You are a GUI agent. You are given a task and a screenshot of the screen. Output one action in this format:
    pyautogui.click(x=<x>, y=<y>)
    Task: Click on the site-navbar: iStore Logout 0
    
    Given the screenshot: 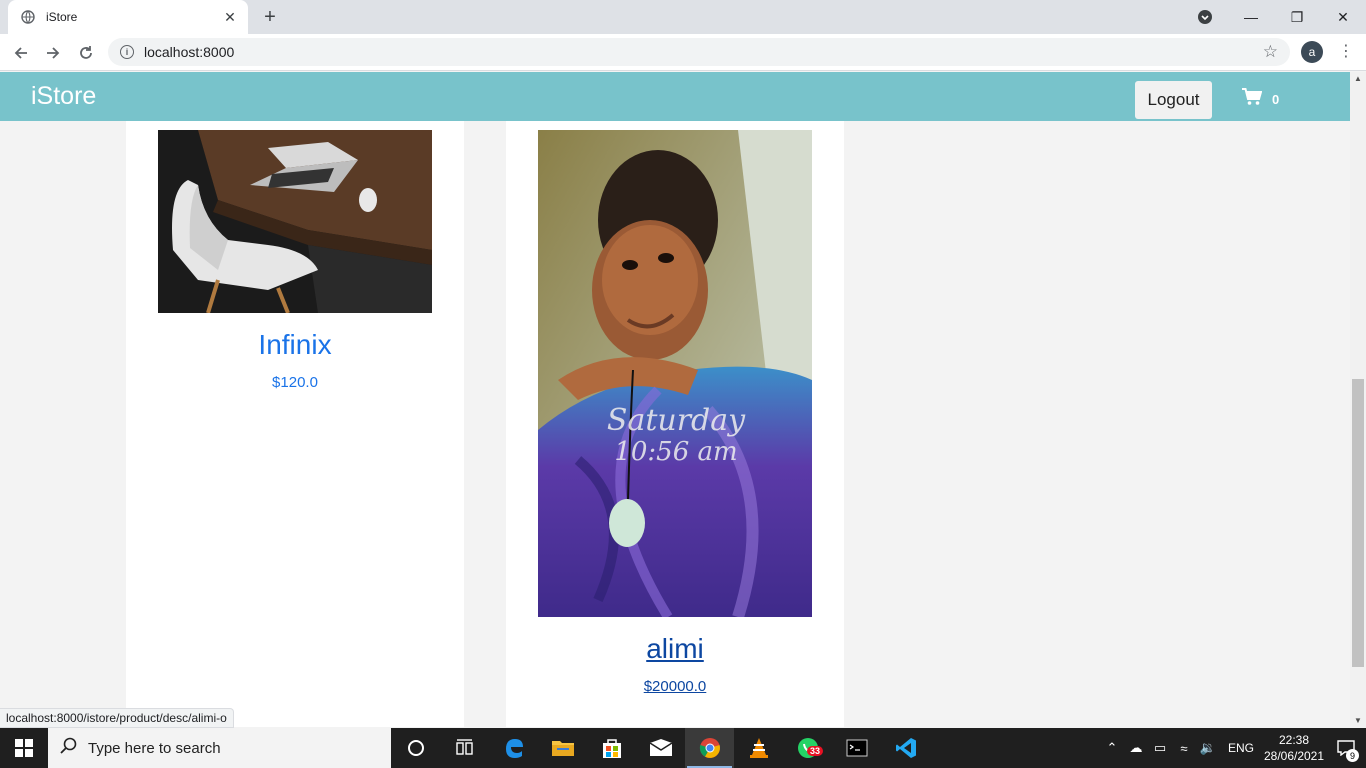 What is the action you would take?
    pyautogui.click(x=675, y=96)
    